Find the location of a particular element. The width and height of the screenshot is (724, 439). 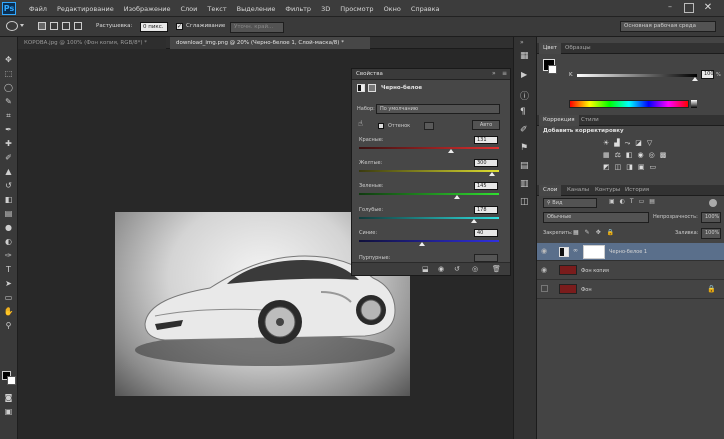

minimize-icon: – is located at coordinates (673, 8).